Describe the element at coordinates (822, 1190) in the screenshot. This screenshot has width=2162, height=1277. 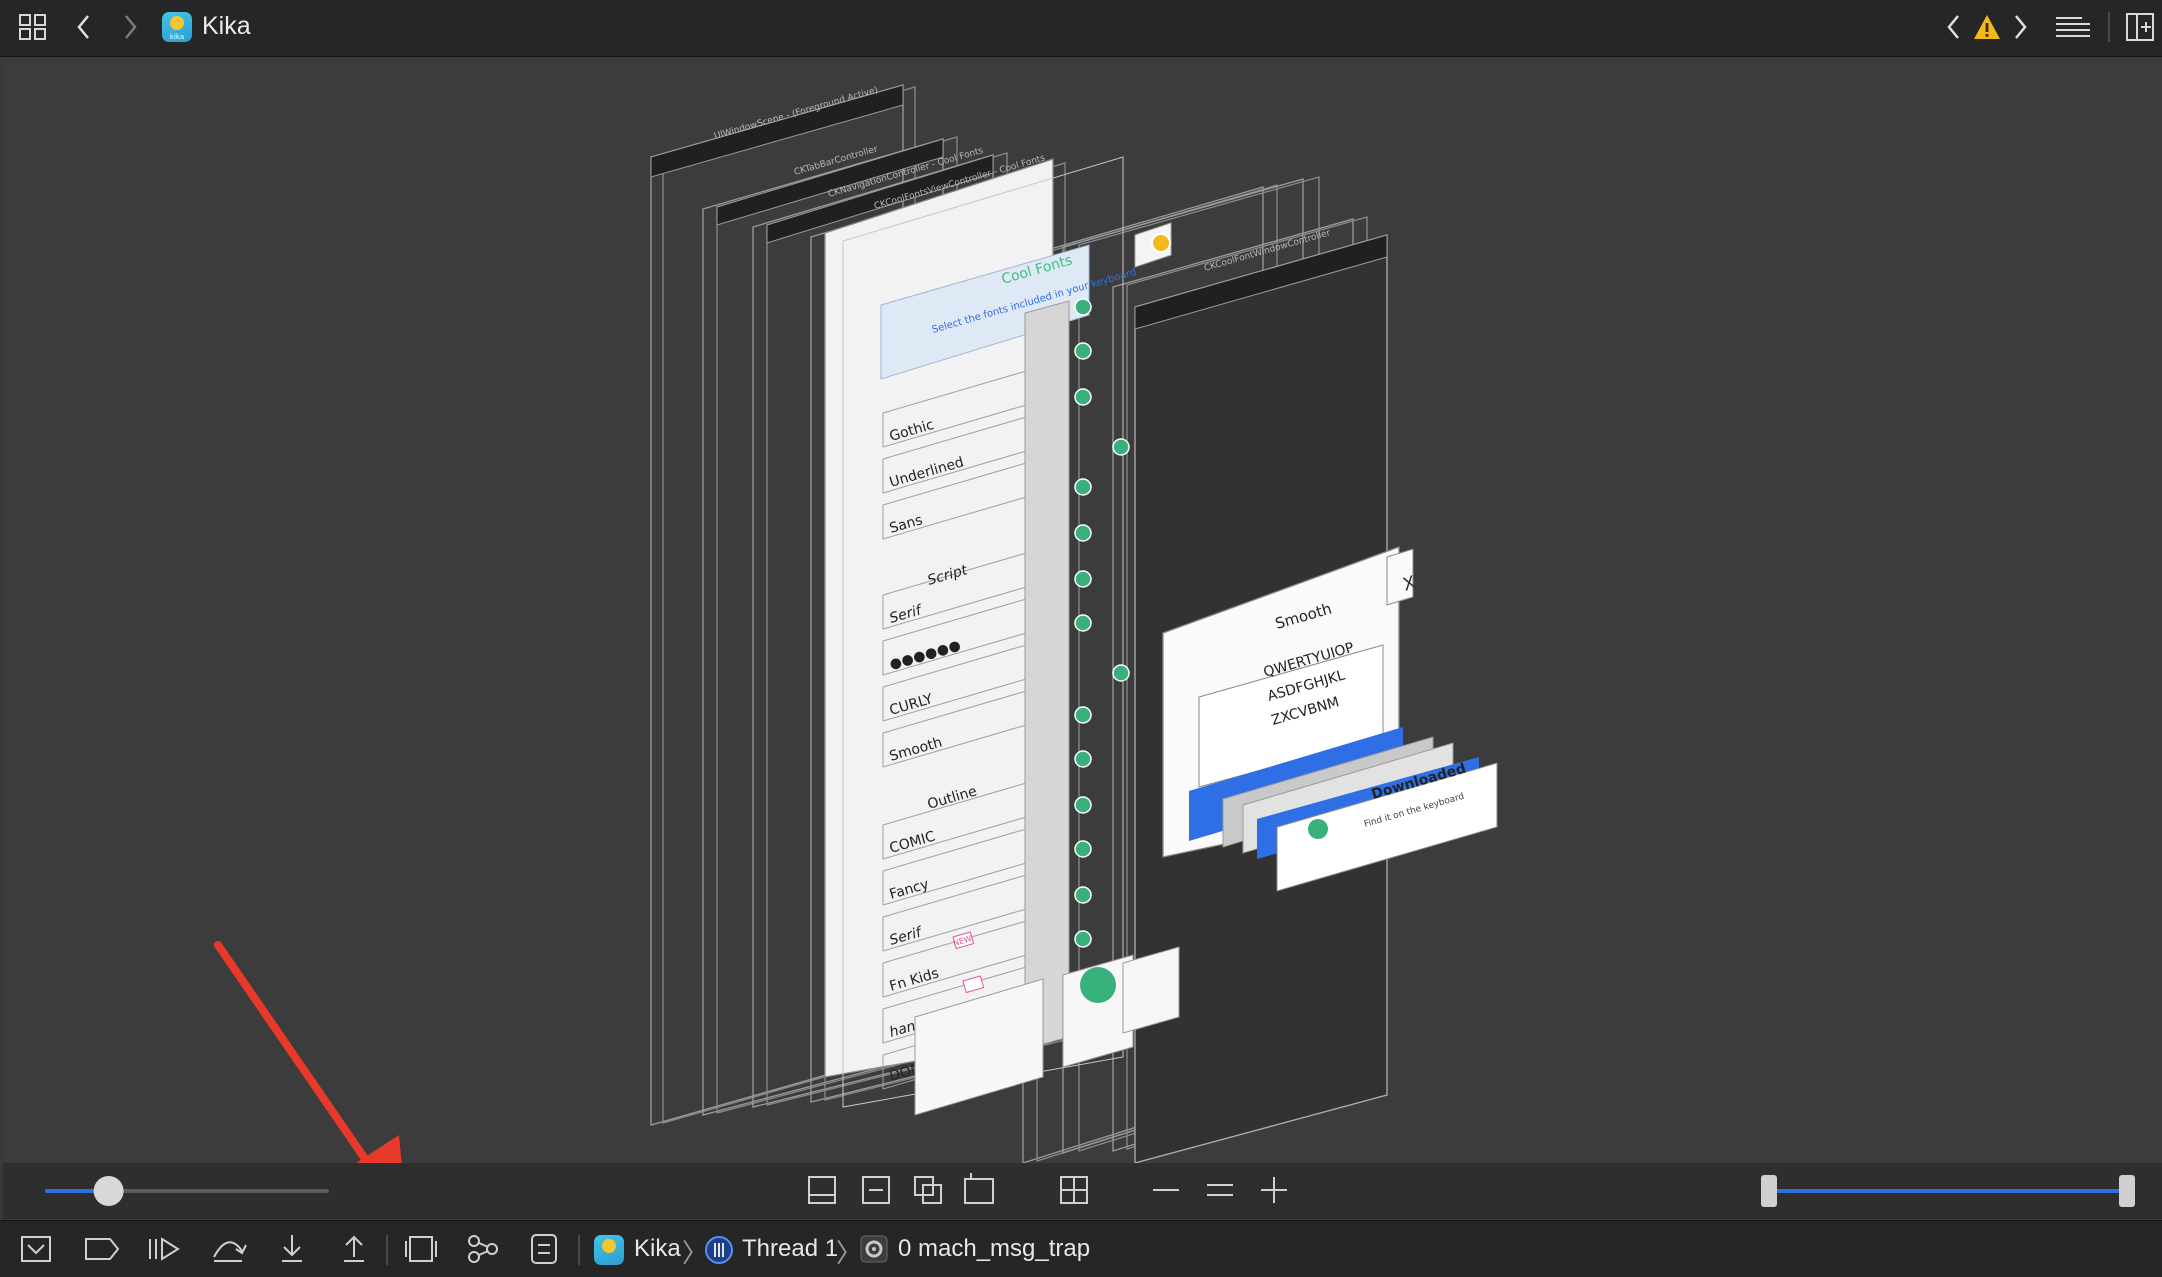
I see `clip-icon` at that location.